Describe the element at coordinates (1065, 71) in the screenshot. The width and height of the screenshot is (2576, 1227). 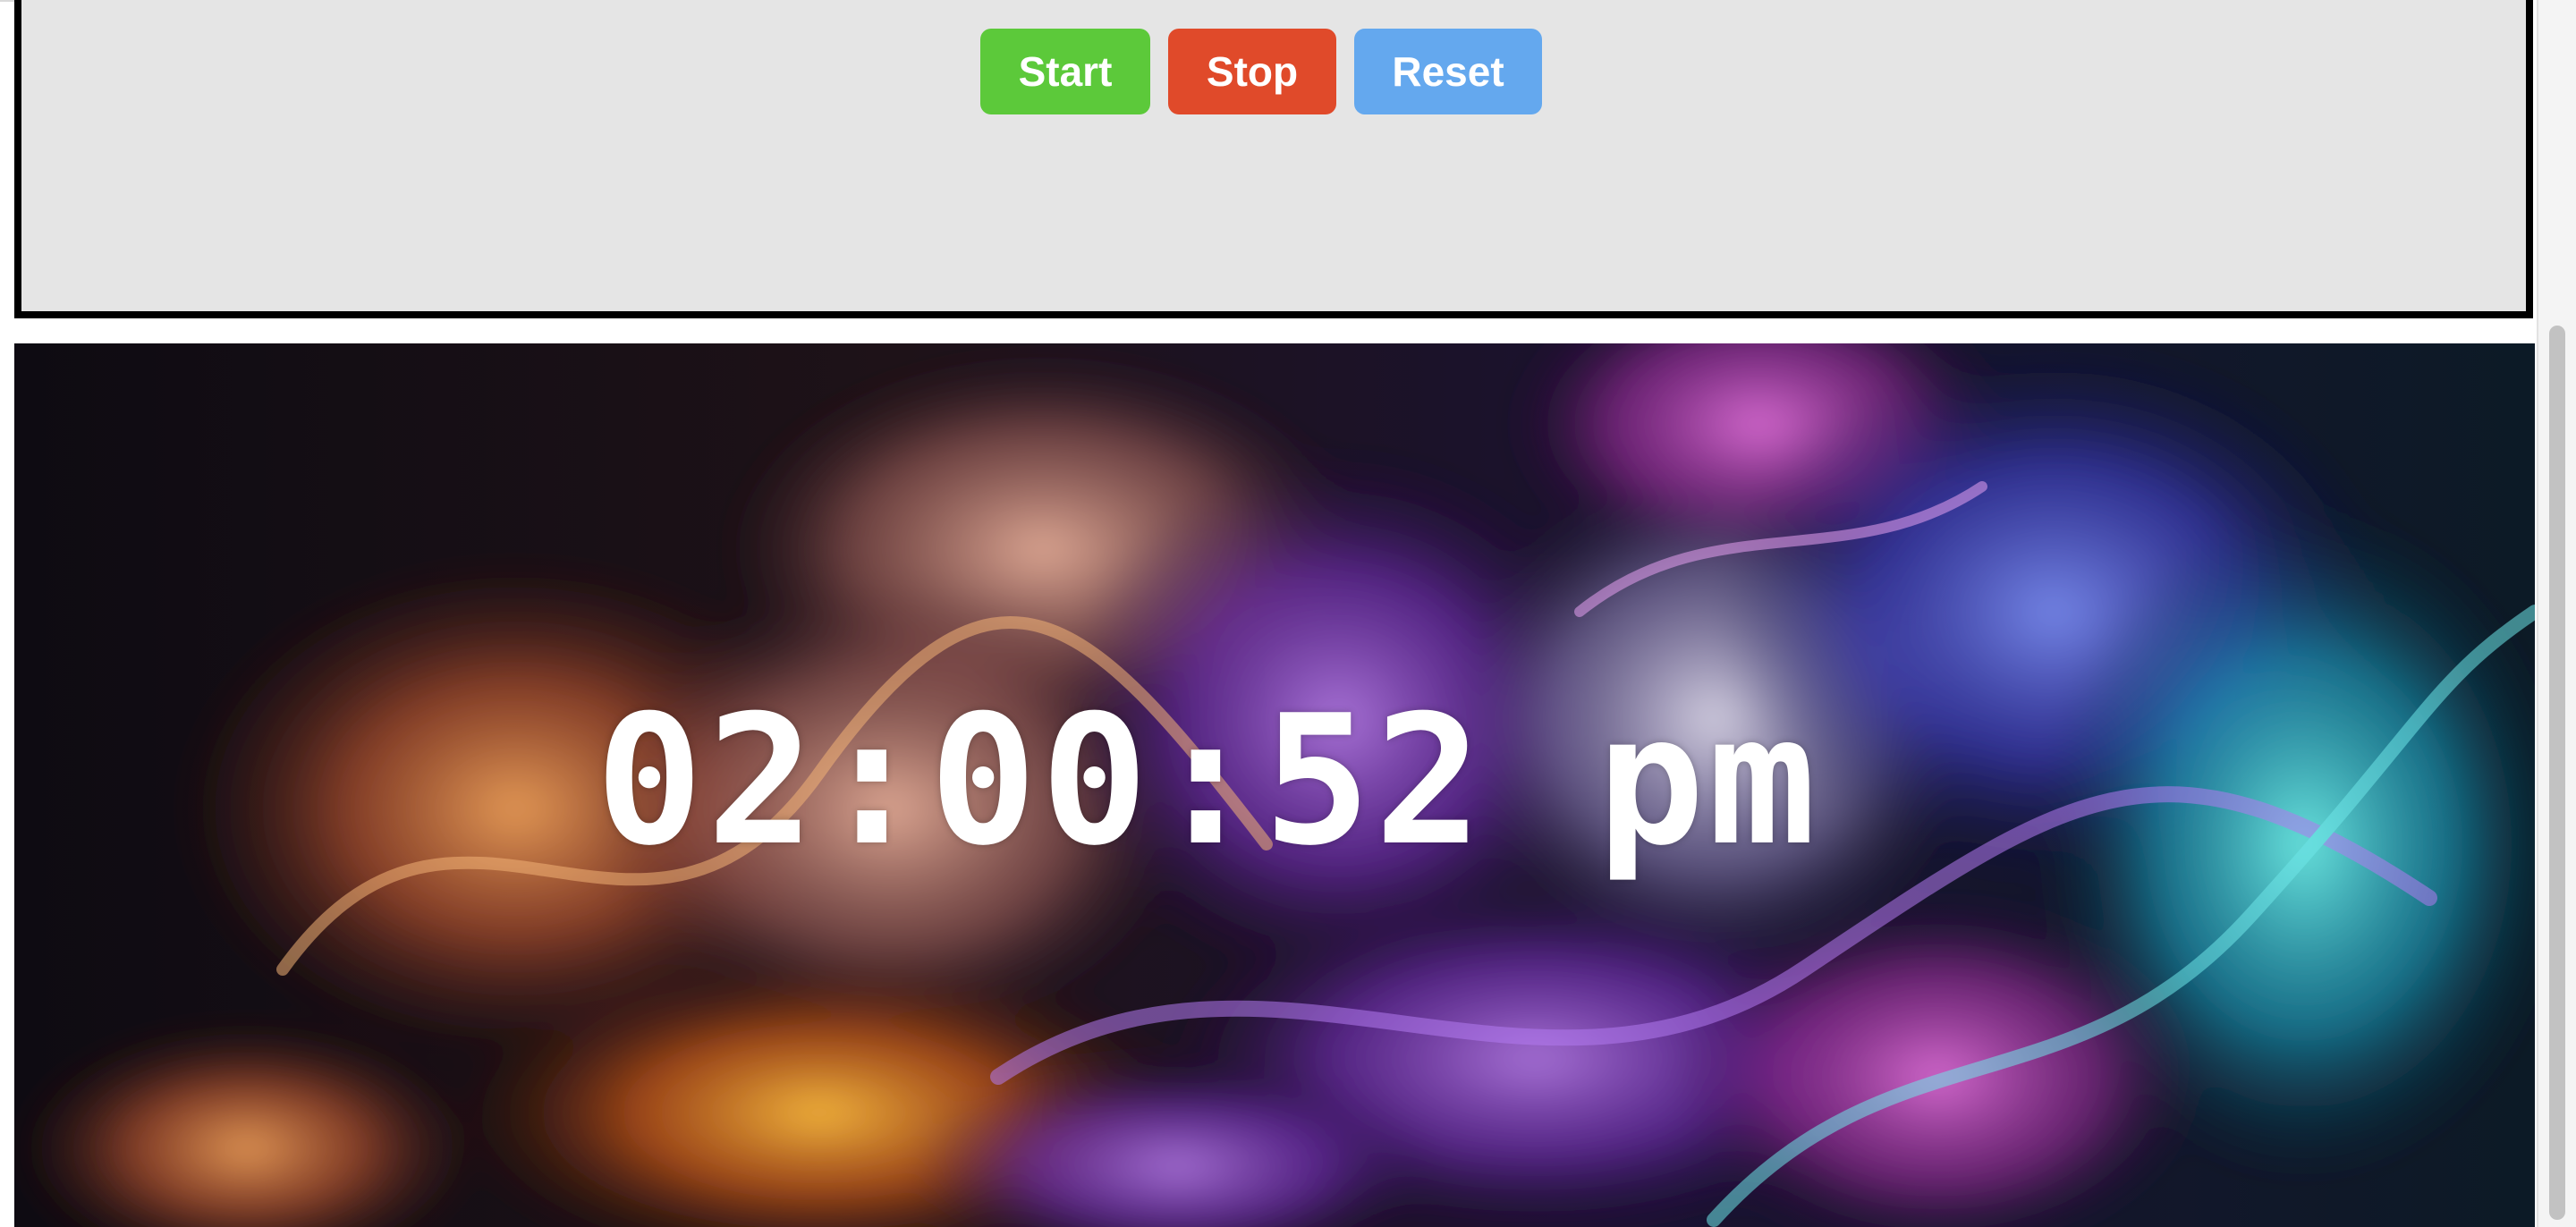
I see `start-button: Start` at that location.